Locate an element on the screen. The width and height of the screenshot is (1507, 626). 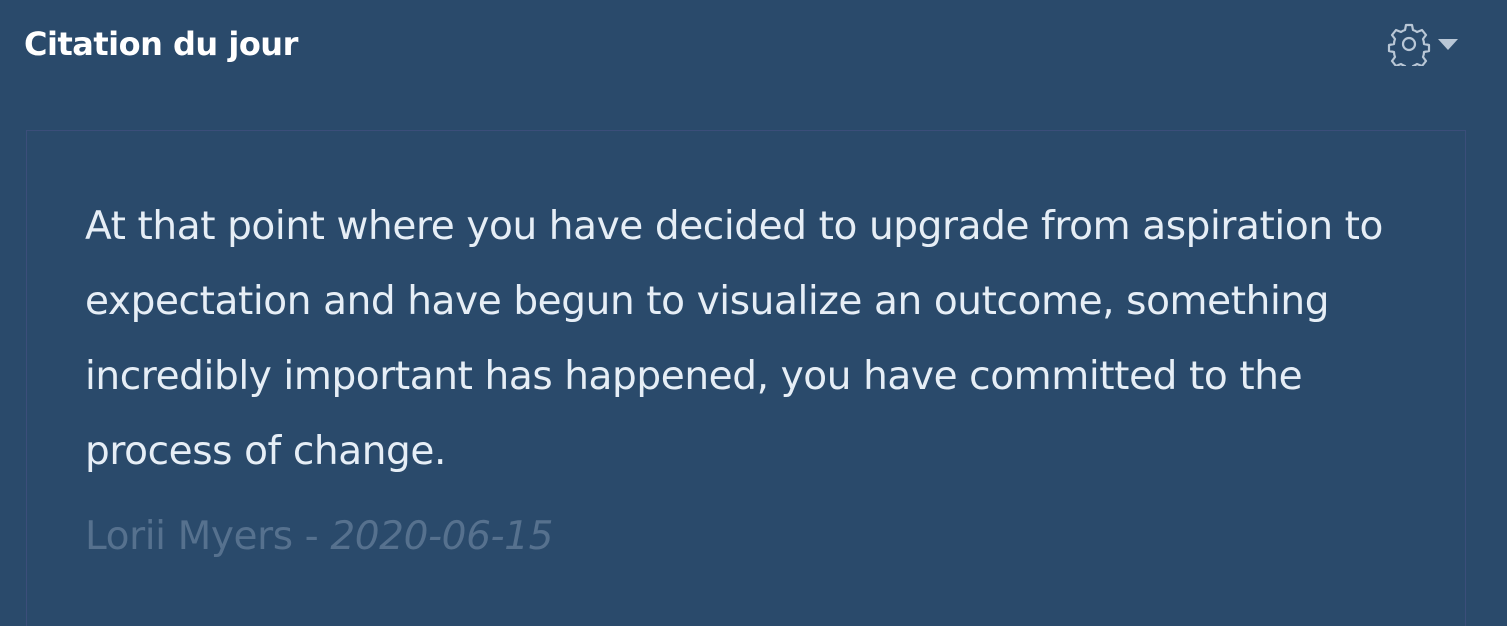
gear-icon is located at coordinates (1409, 44).